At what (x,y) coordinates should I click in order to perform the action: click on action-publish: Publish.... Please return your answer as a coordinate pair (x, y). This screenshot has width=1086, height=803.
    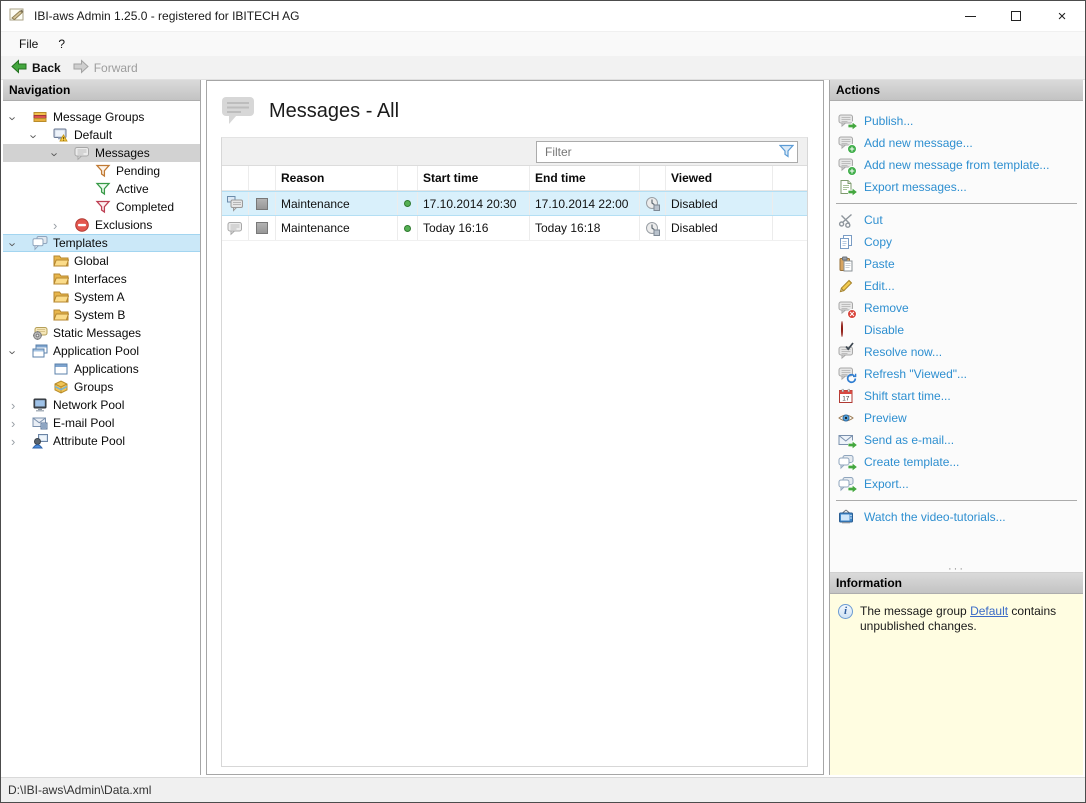
    Looking at the image, I should click on (956, 121).